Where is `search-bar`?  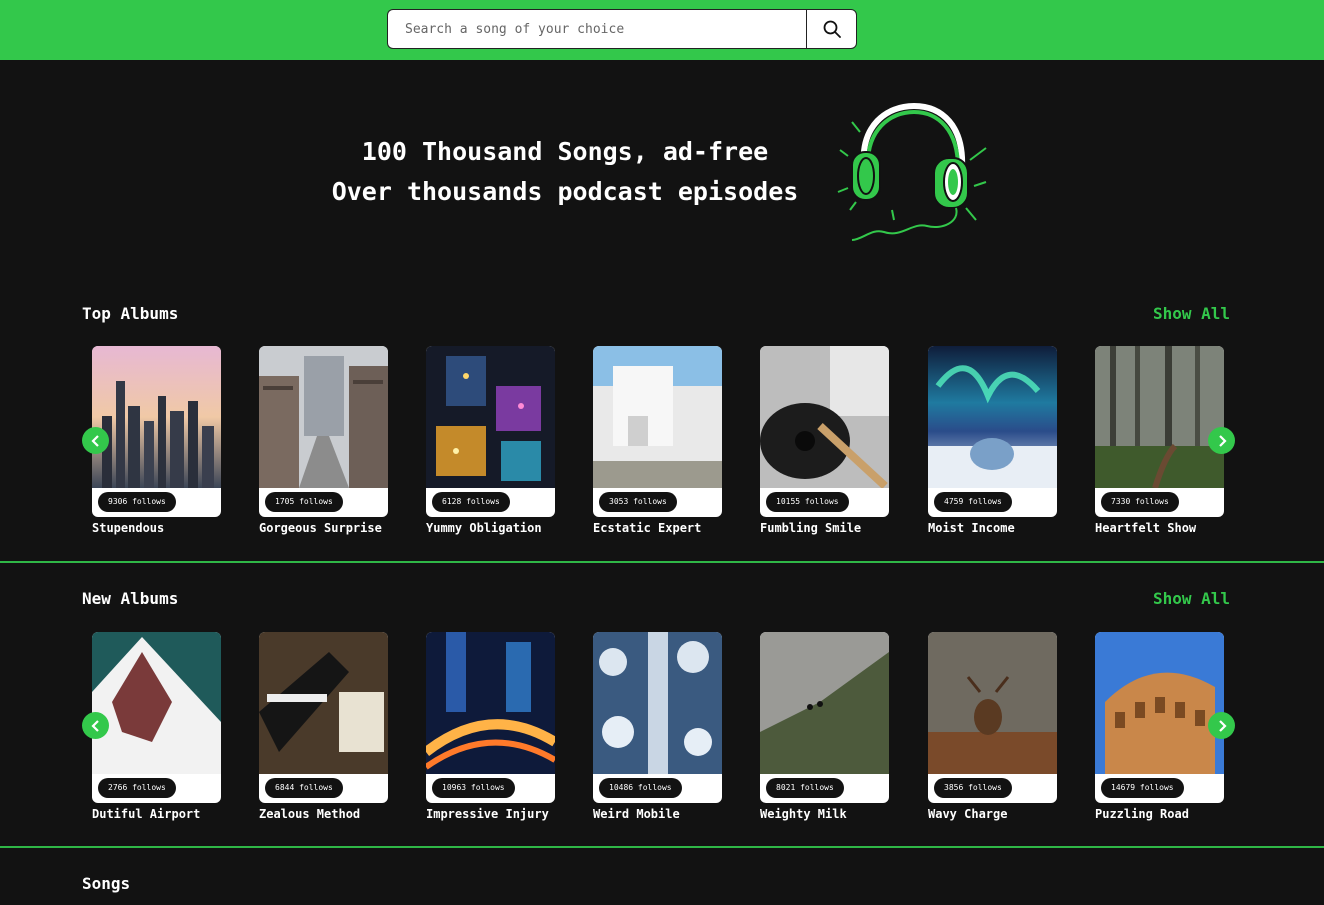 search-bar is located at coordinates (622, 29).